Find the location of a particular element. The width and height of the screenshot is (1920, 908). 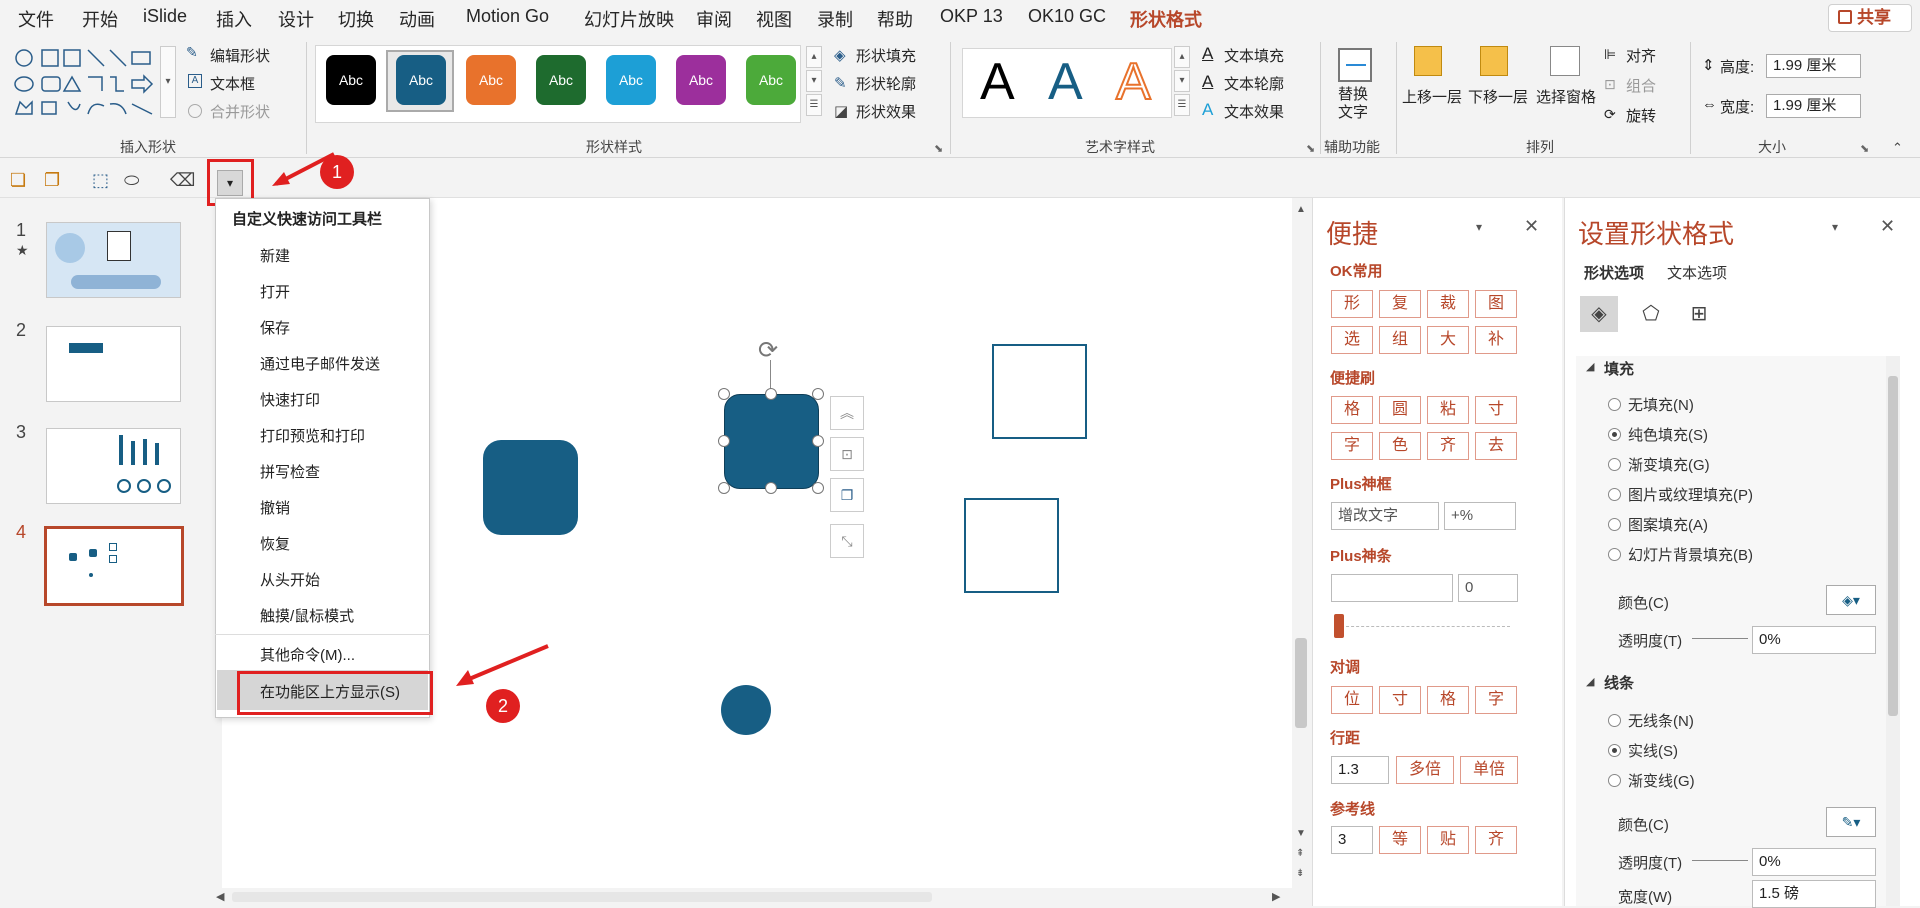

menu-item: 打开 is located at coordinates (275, 291).